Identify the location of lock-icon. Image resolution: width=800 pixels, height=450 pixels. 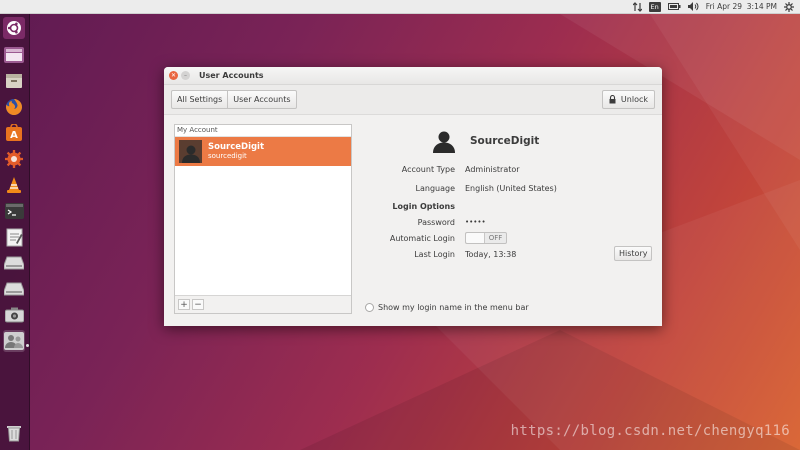
(612, 99).